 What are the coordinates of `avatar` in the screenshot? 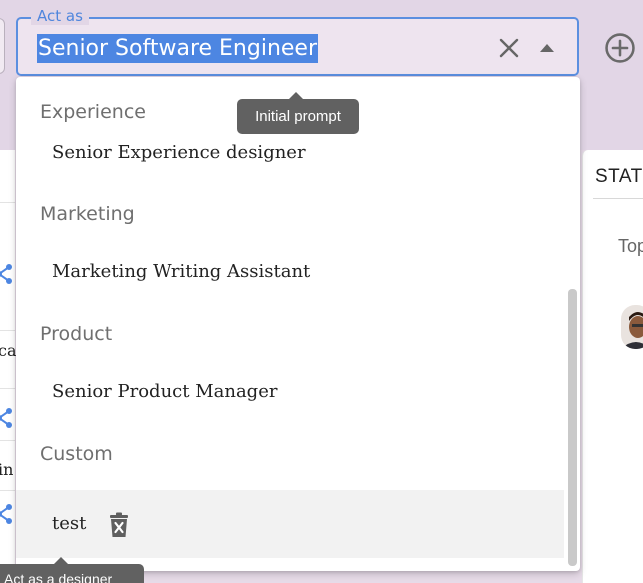 It's located at (632, 327).